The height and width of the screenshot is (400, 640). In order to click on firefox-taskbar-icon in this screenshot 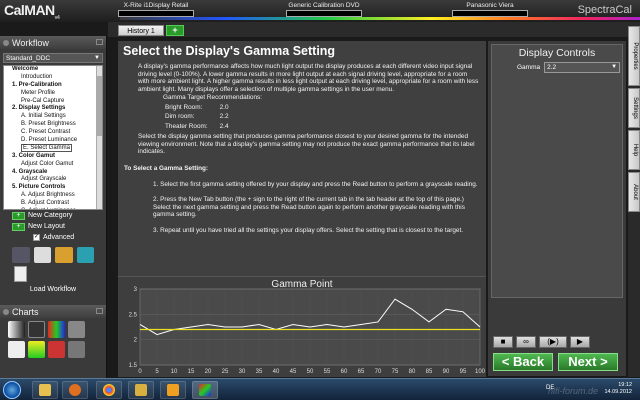, I will do `click(75, 390)`.